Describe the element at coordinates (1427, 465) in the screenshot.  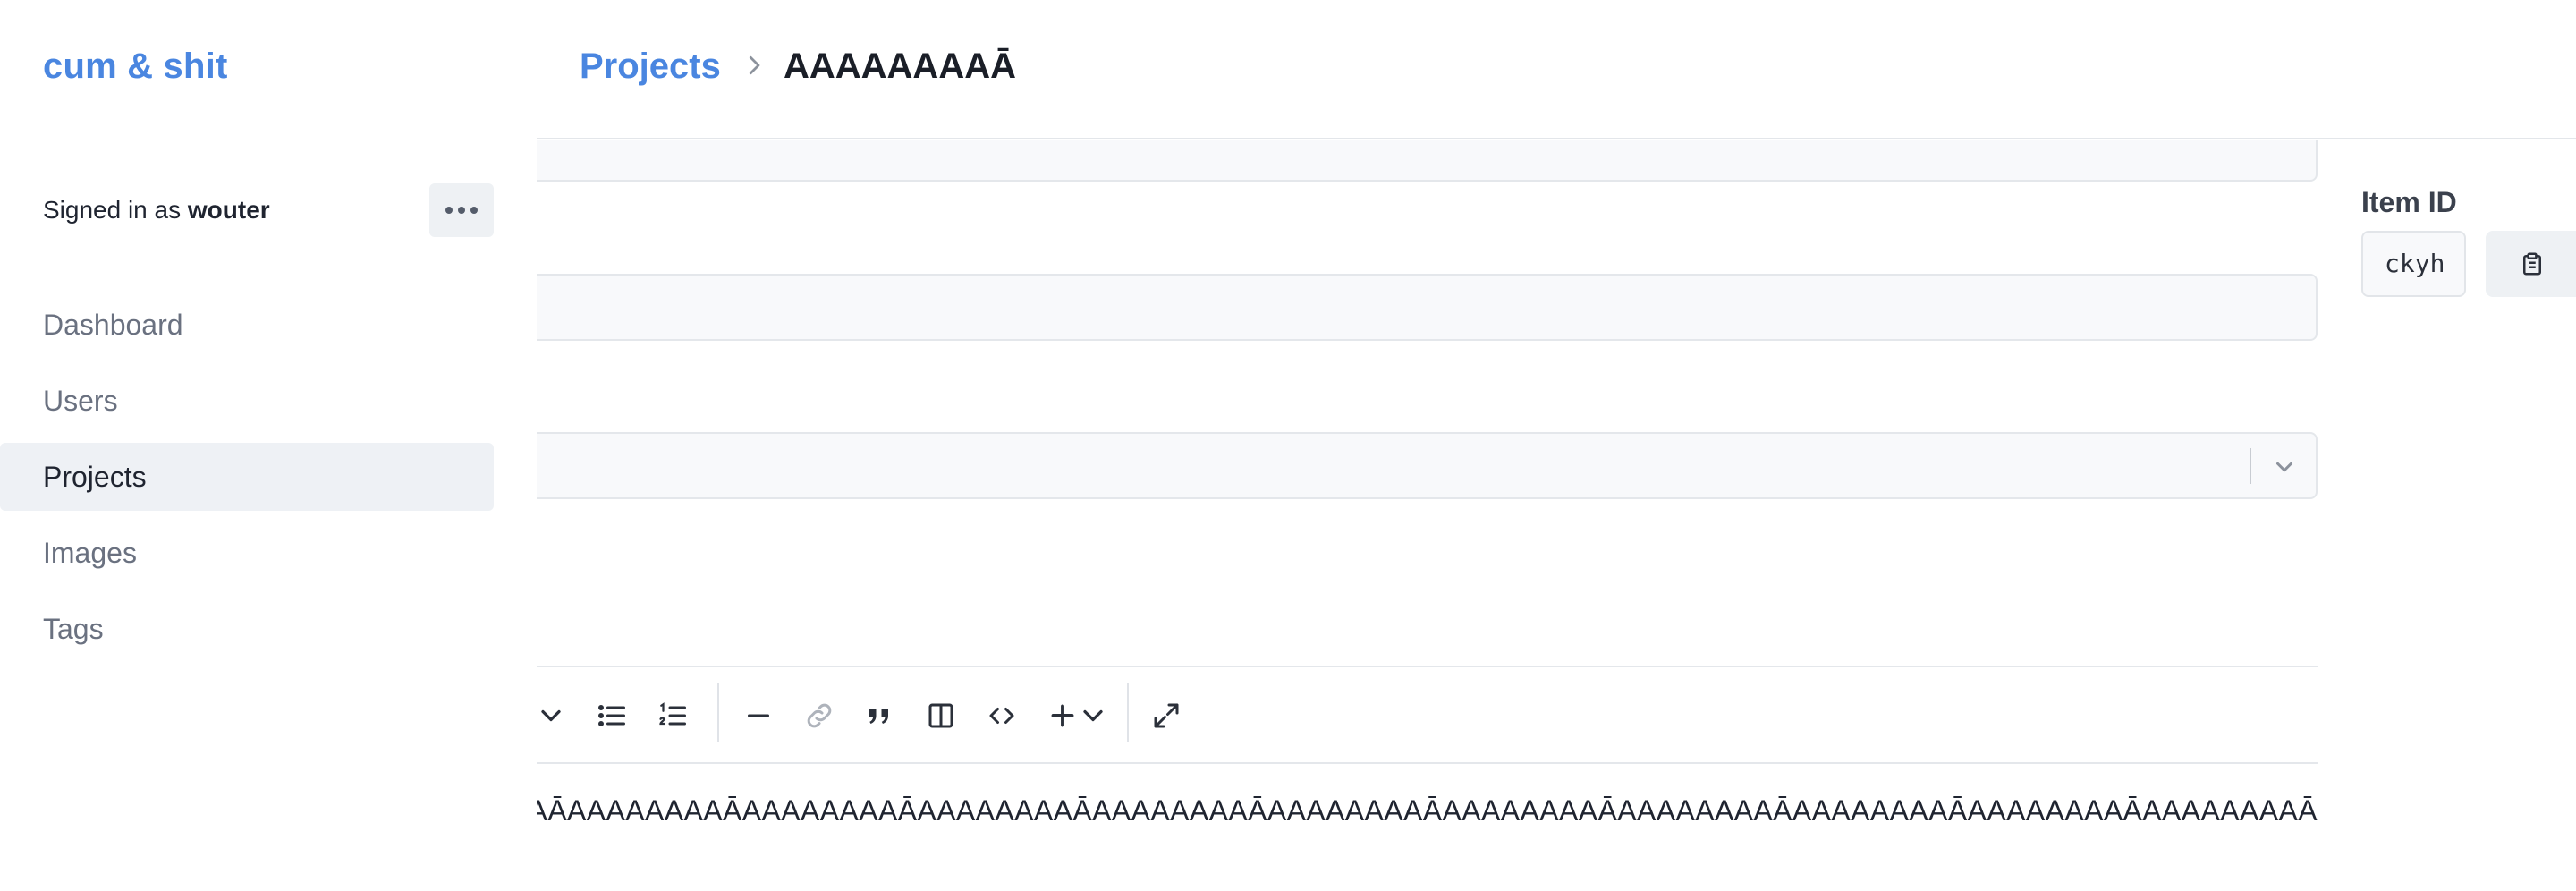
I see `select-field` at that location.